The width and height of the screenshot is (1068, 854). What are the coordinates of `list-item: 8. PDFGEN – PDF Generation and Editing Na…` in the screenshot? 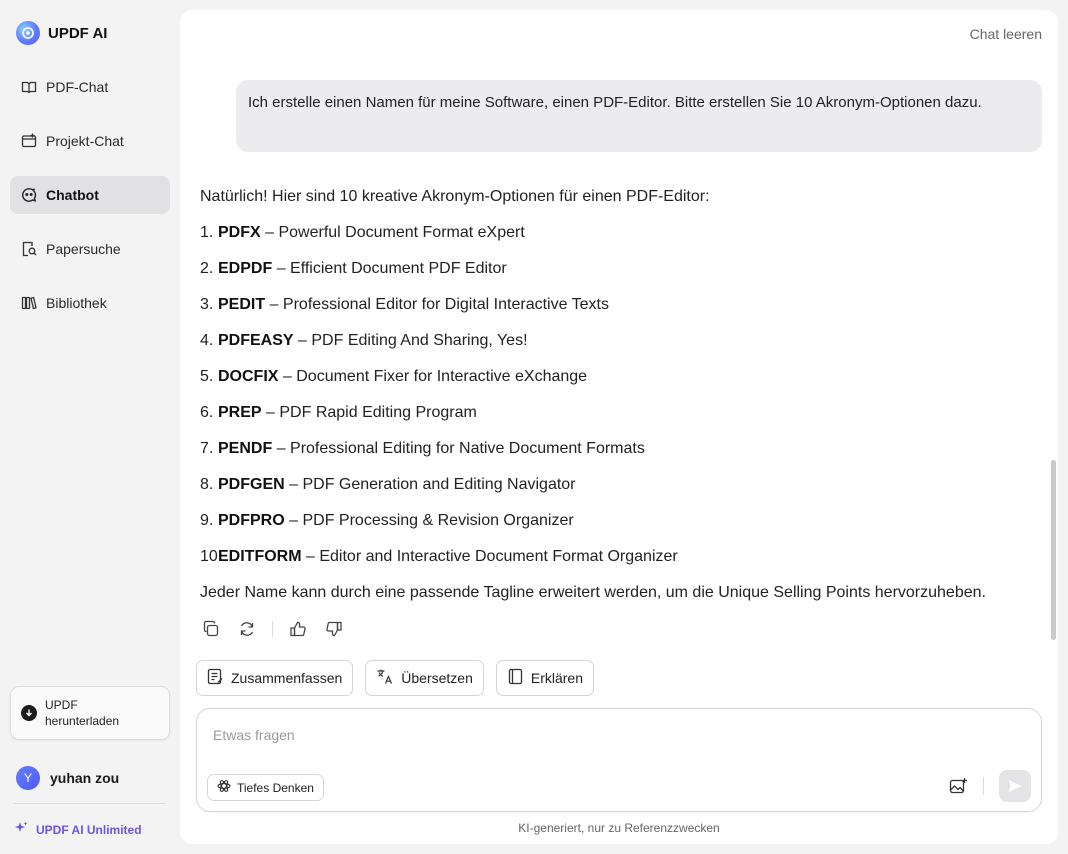 It's located at (388, 484).